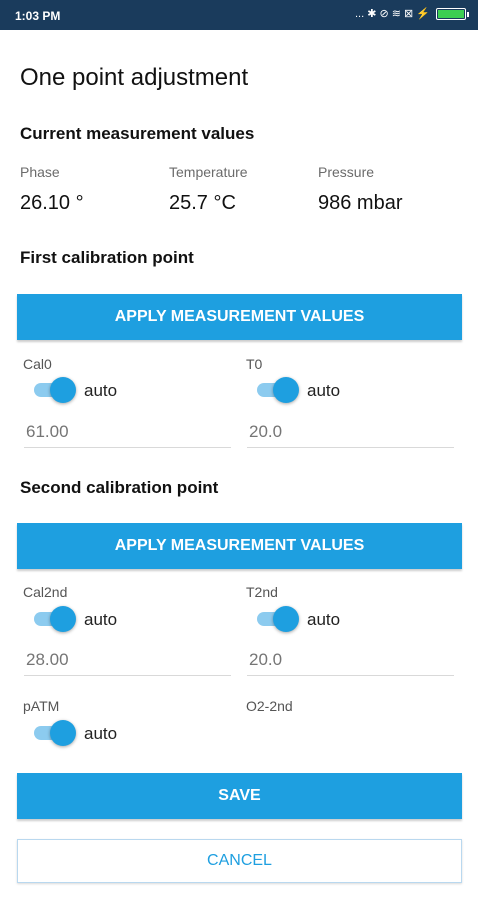 The image size is (478, 900). I want to click on cancel-button: CANCEL, so click(239, 861).